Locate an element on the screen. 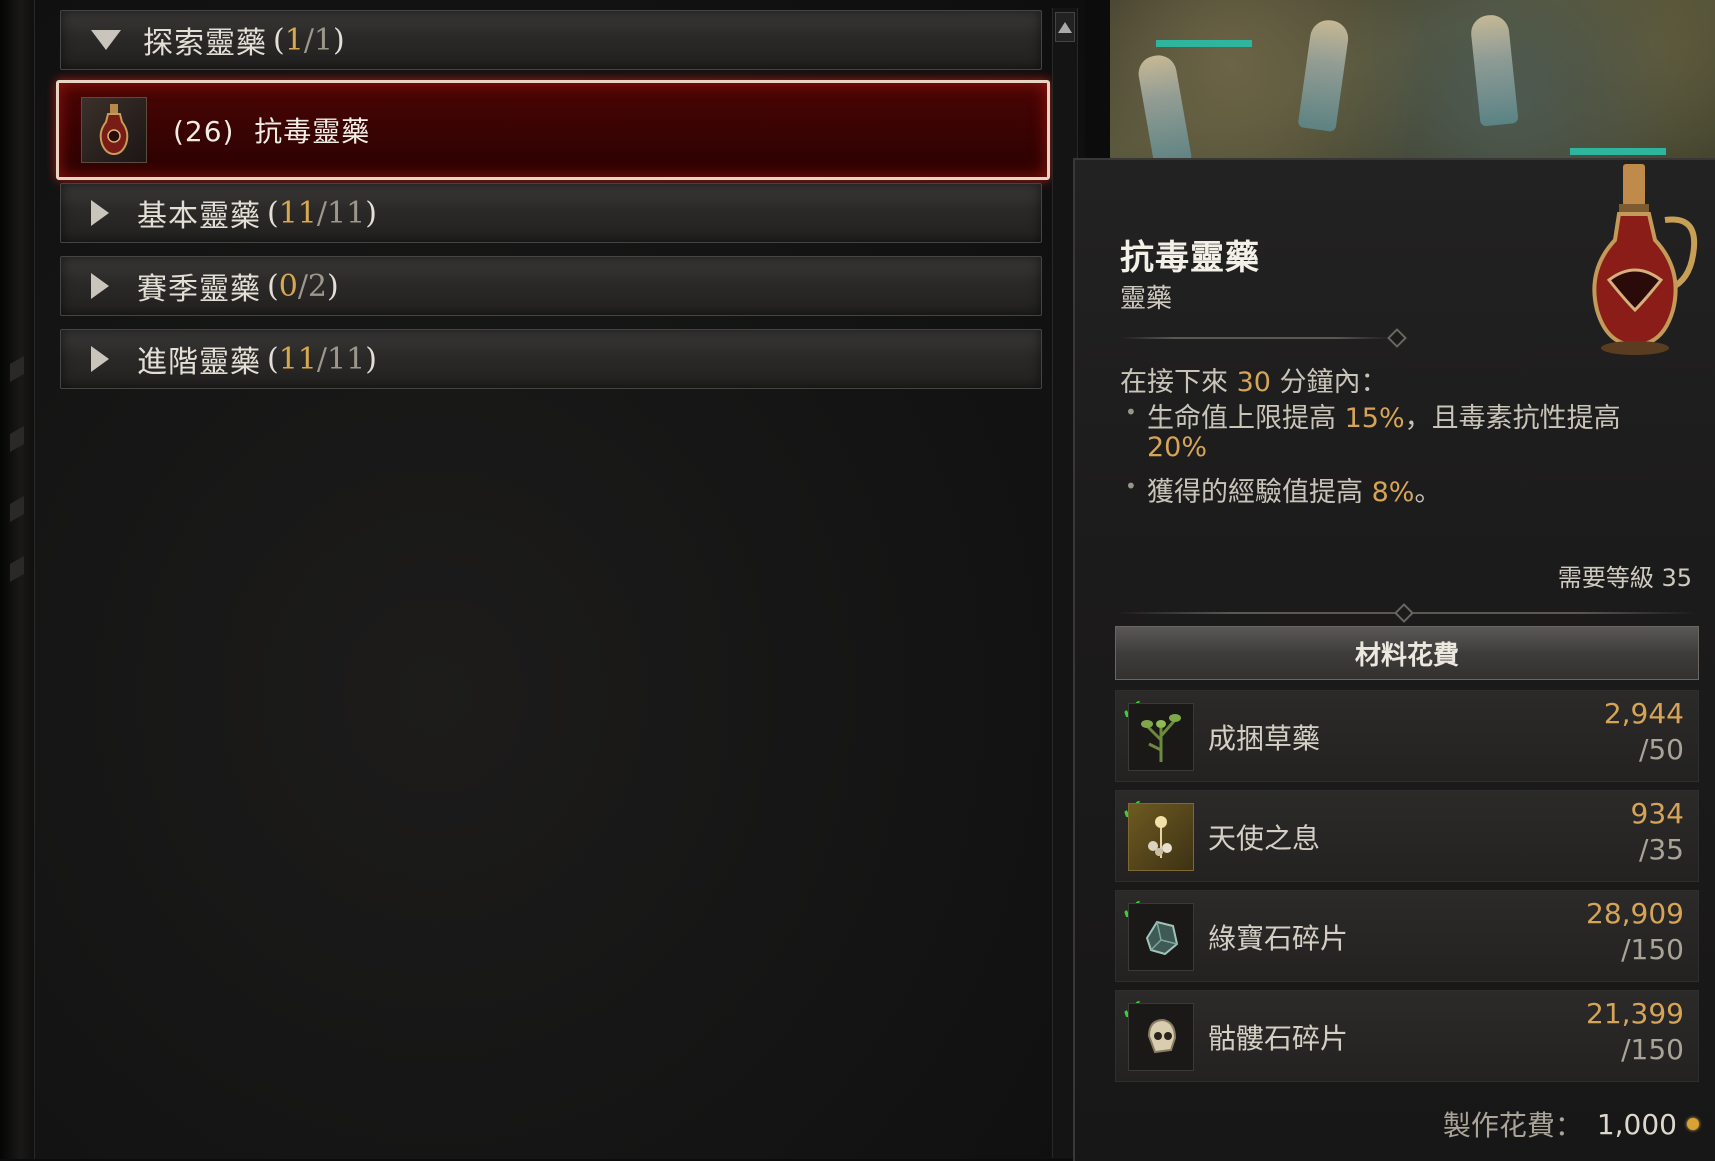 This screenshot has height=1161, width=1715. herb-bundle-icon is located at coordinates (1161, 737).